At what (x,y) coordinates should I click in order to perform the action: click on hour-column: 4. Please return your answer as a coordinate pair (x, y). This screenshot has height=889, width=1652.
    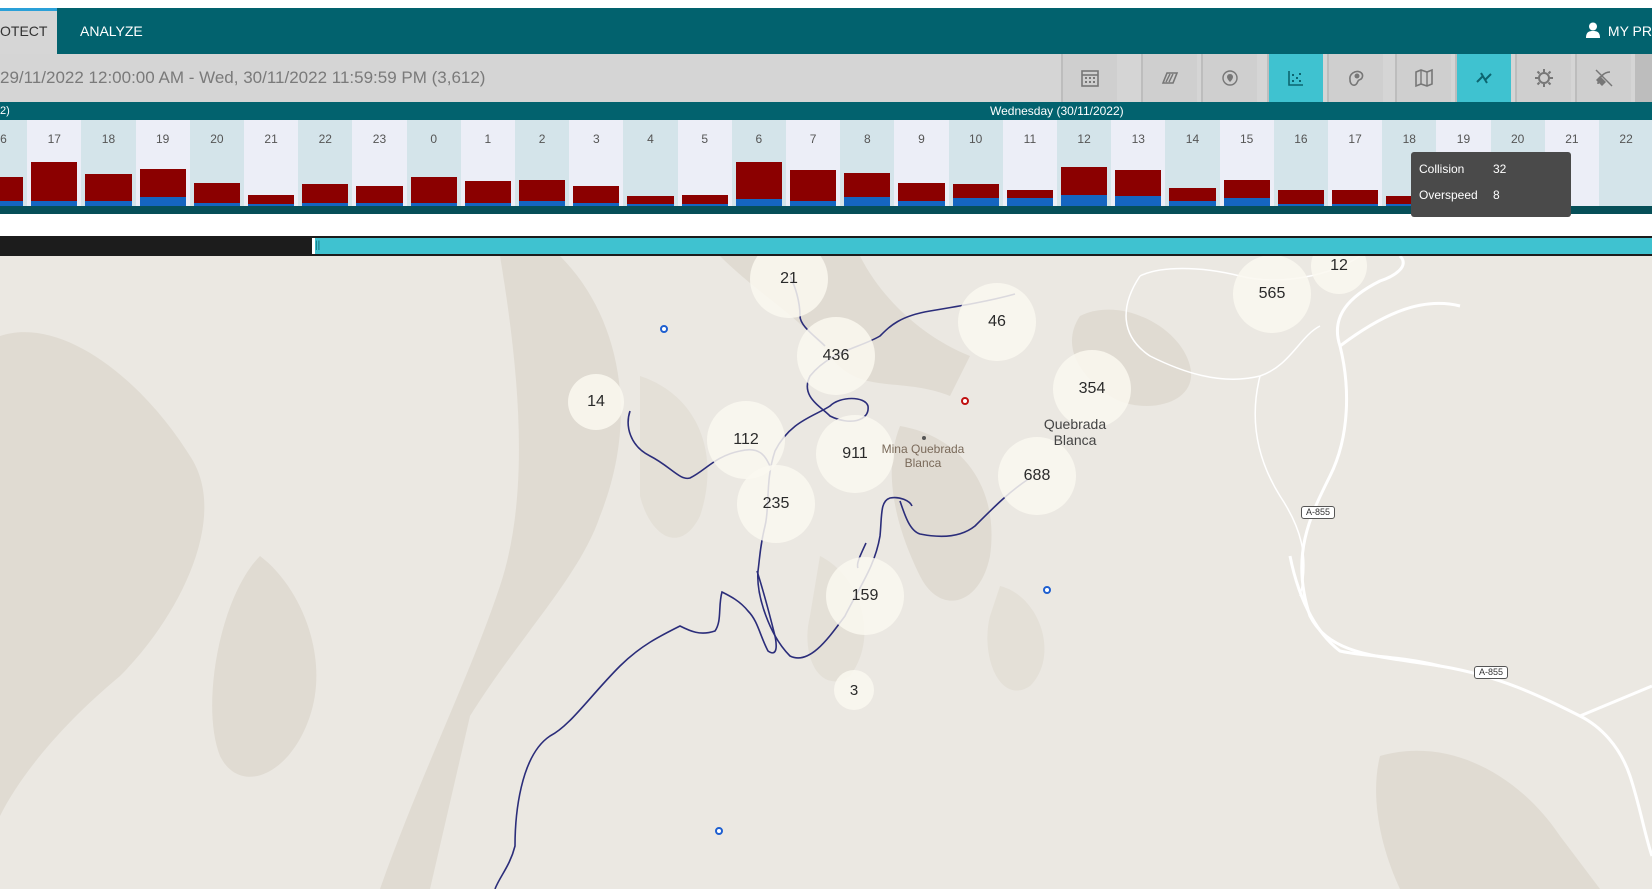
    Looking at the image, I should click on (650, 163).